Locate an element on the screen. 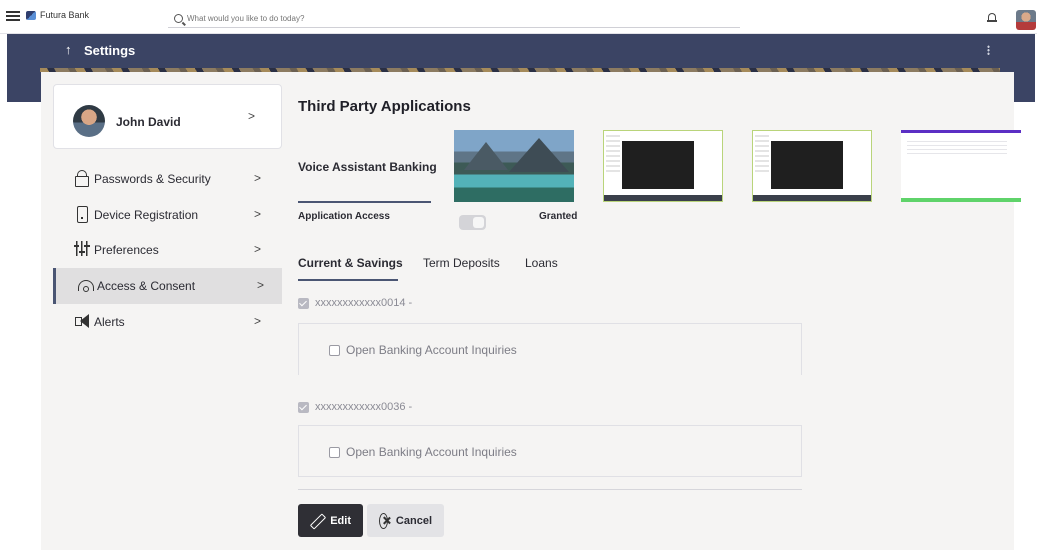 This screenshot has height=550, width=1037. sidebar-item-alerts: Alerts > is located at coordinates (167, 322).